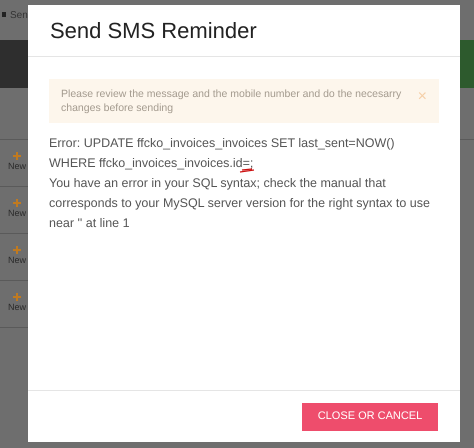 The image size is (474, 448). Describe the element at coordinates (4, 14) in the screenshot. I see `tab-icon` at that location.